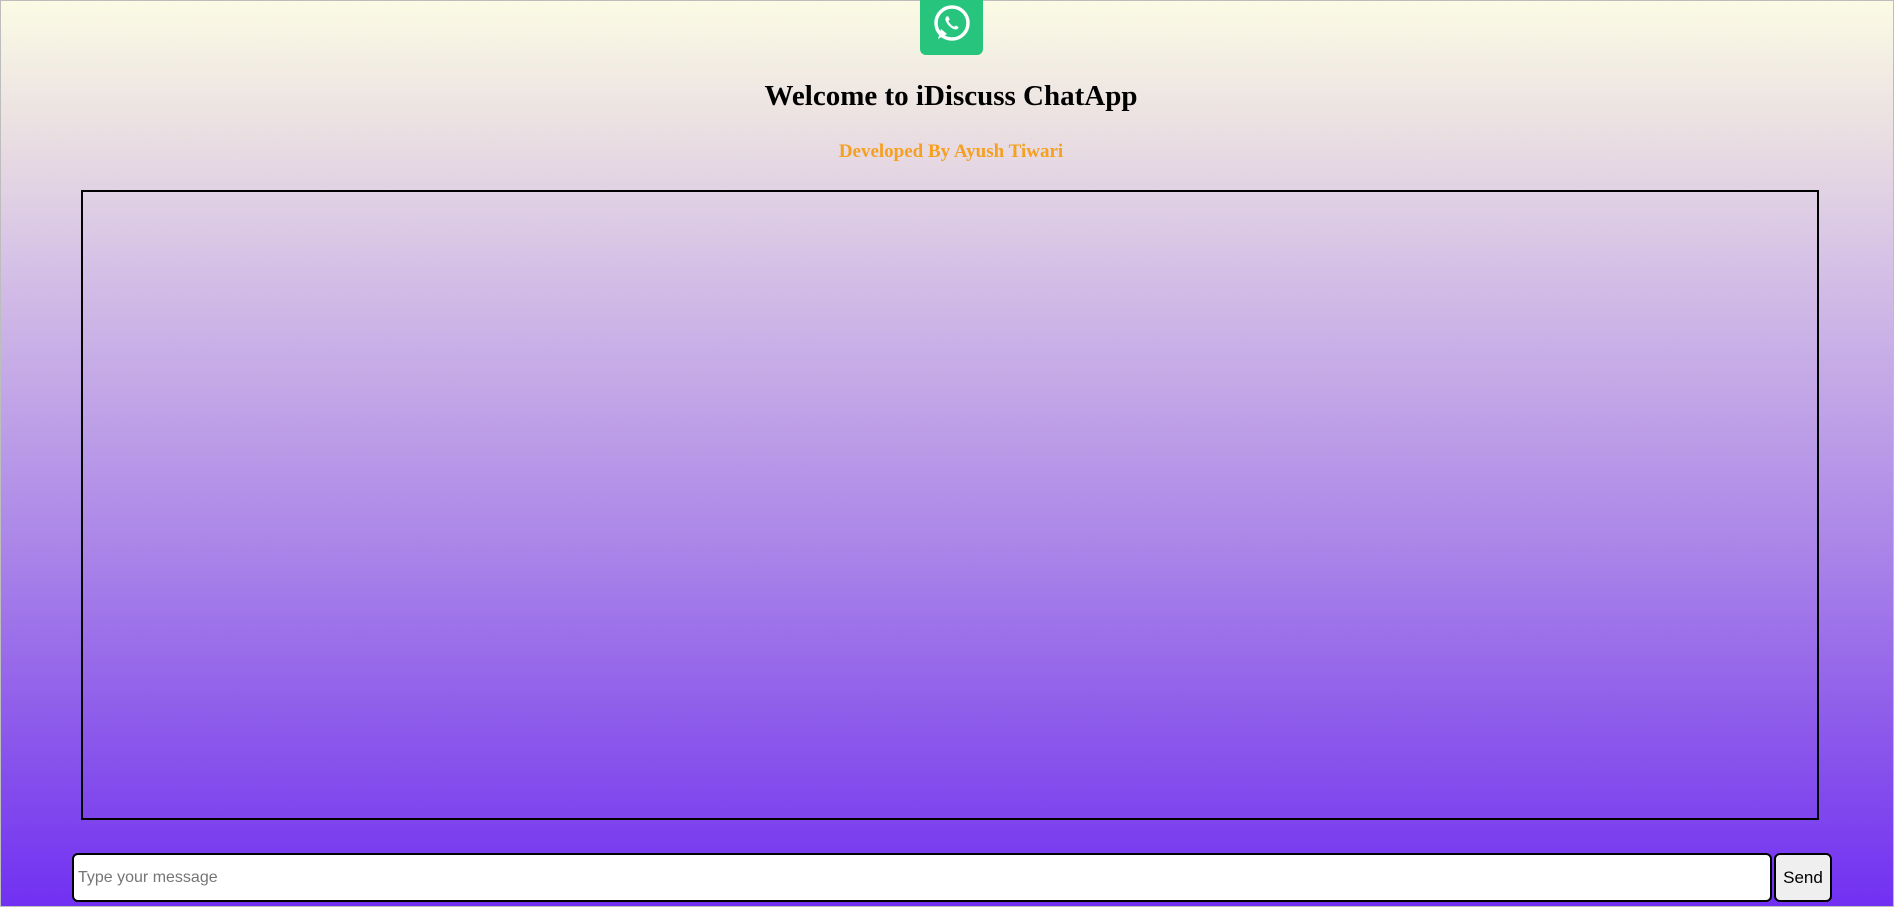 The image size is (1894, 907). I want to click on app-logo, so click(951, 27).